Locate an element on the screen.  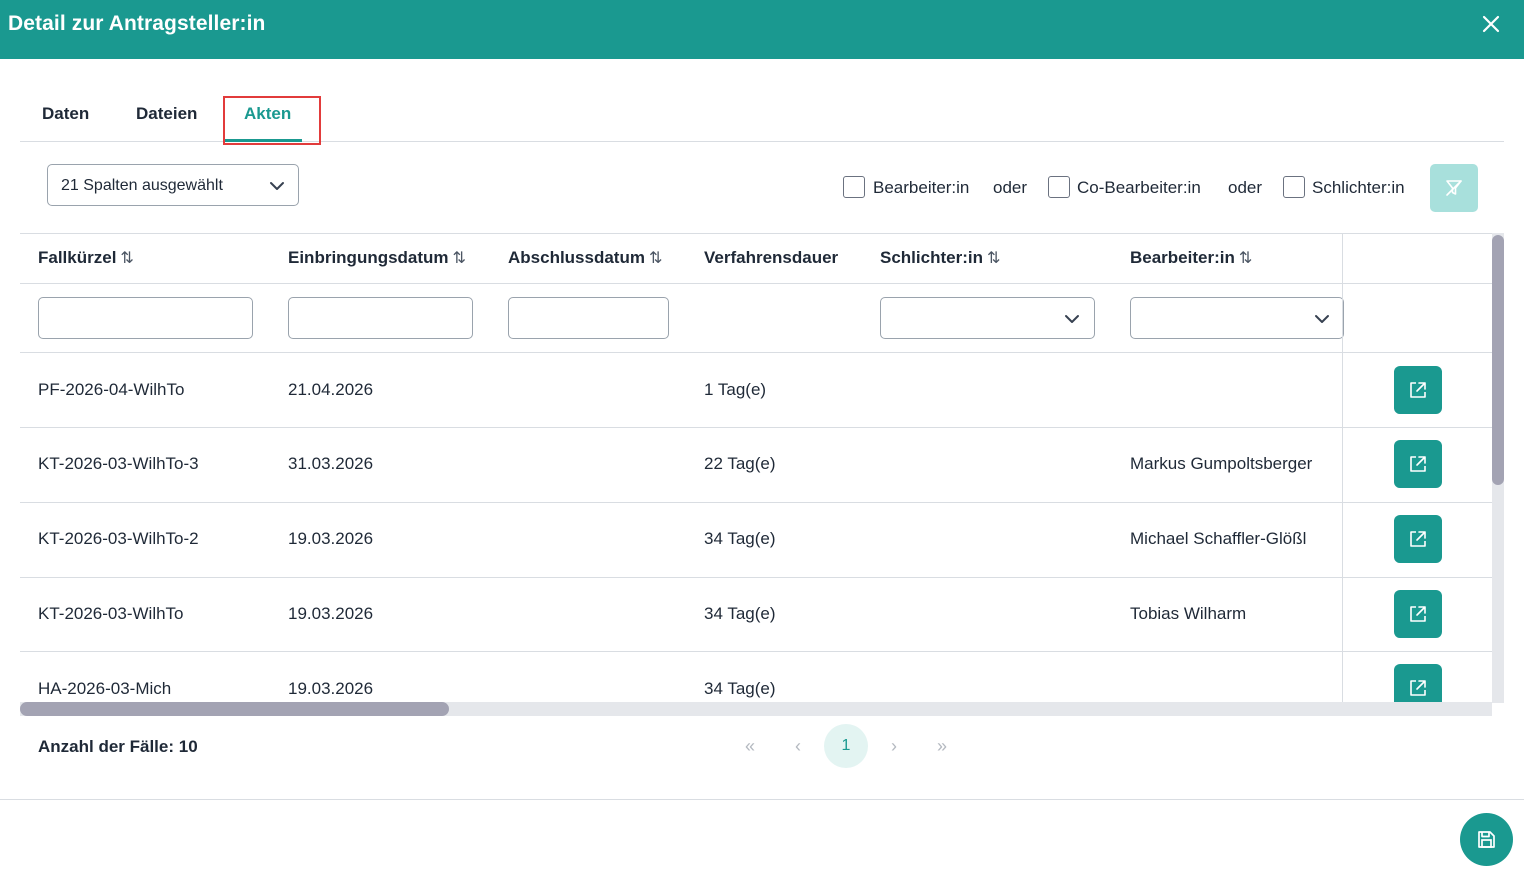
horizontal-scrollbar-thumb is located at coordinates (234, 709).